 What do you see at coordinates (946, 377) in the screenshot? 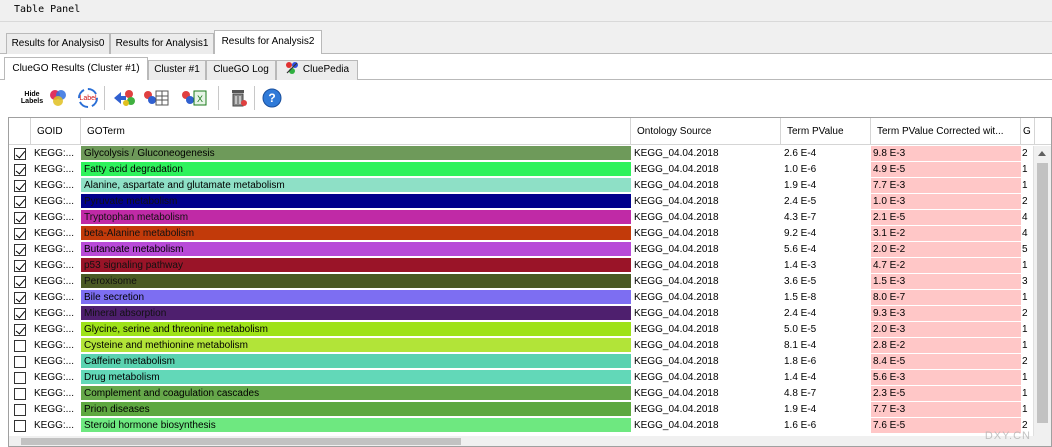
I see `cell-term-pvalue-corrected: 5.6 E-3` at bounding box center [946, 377].